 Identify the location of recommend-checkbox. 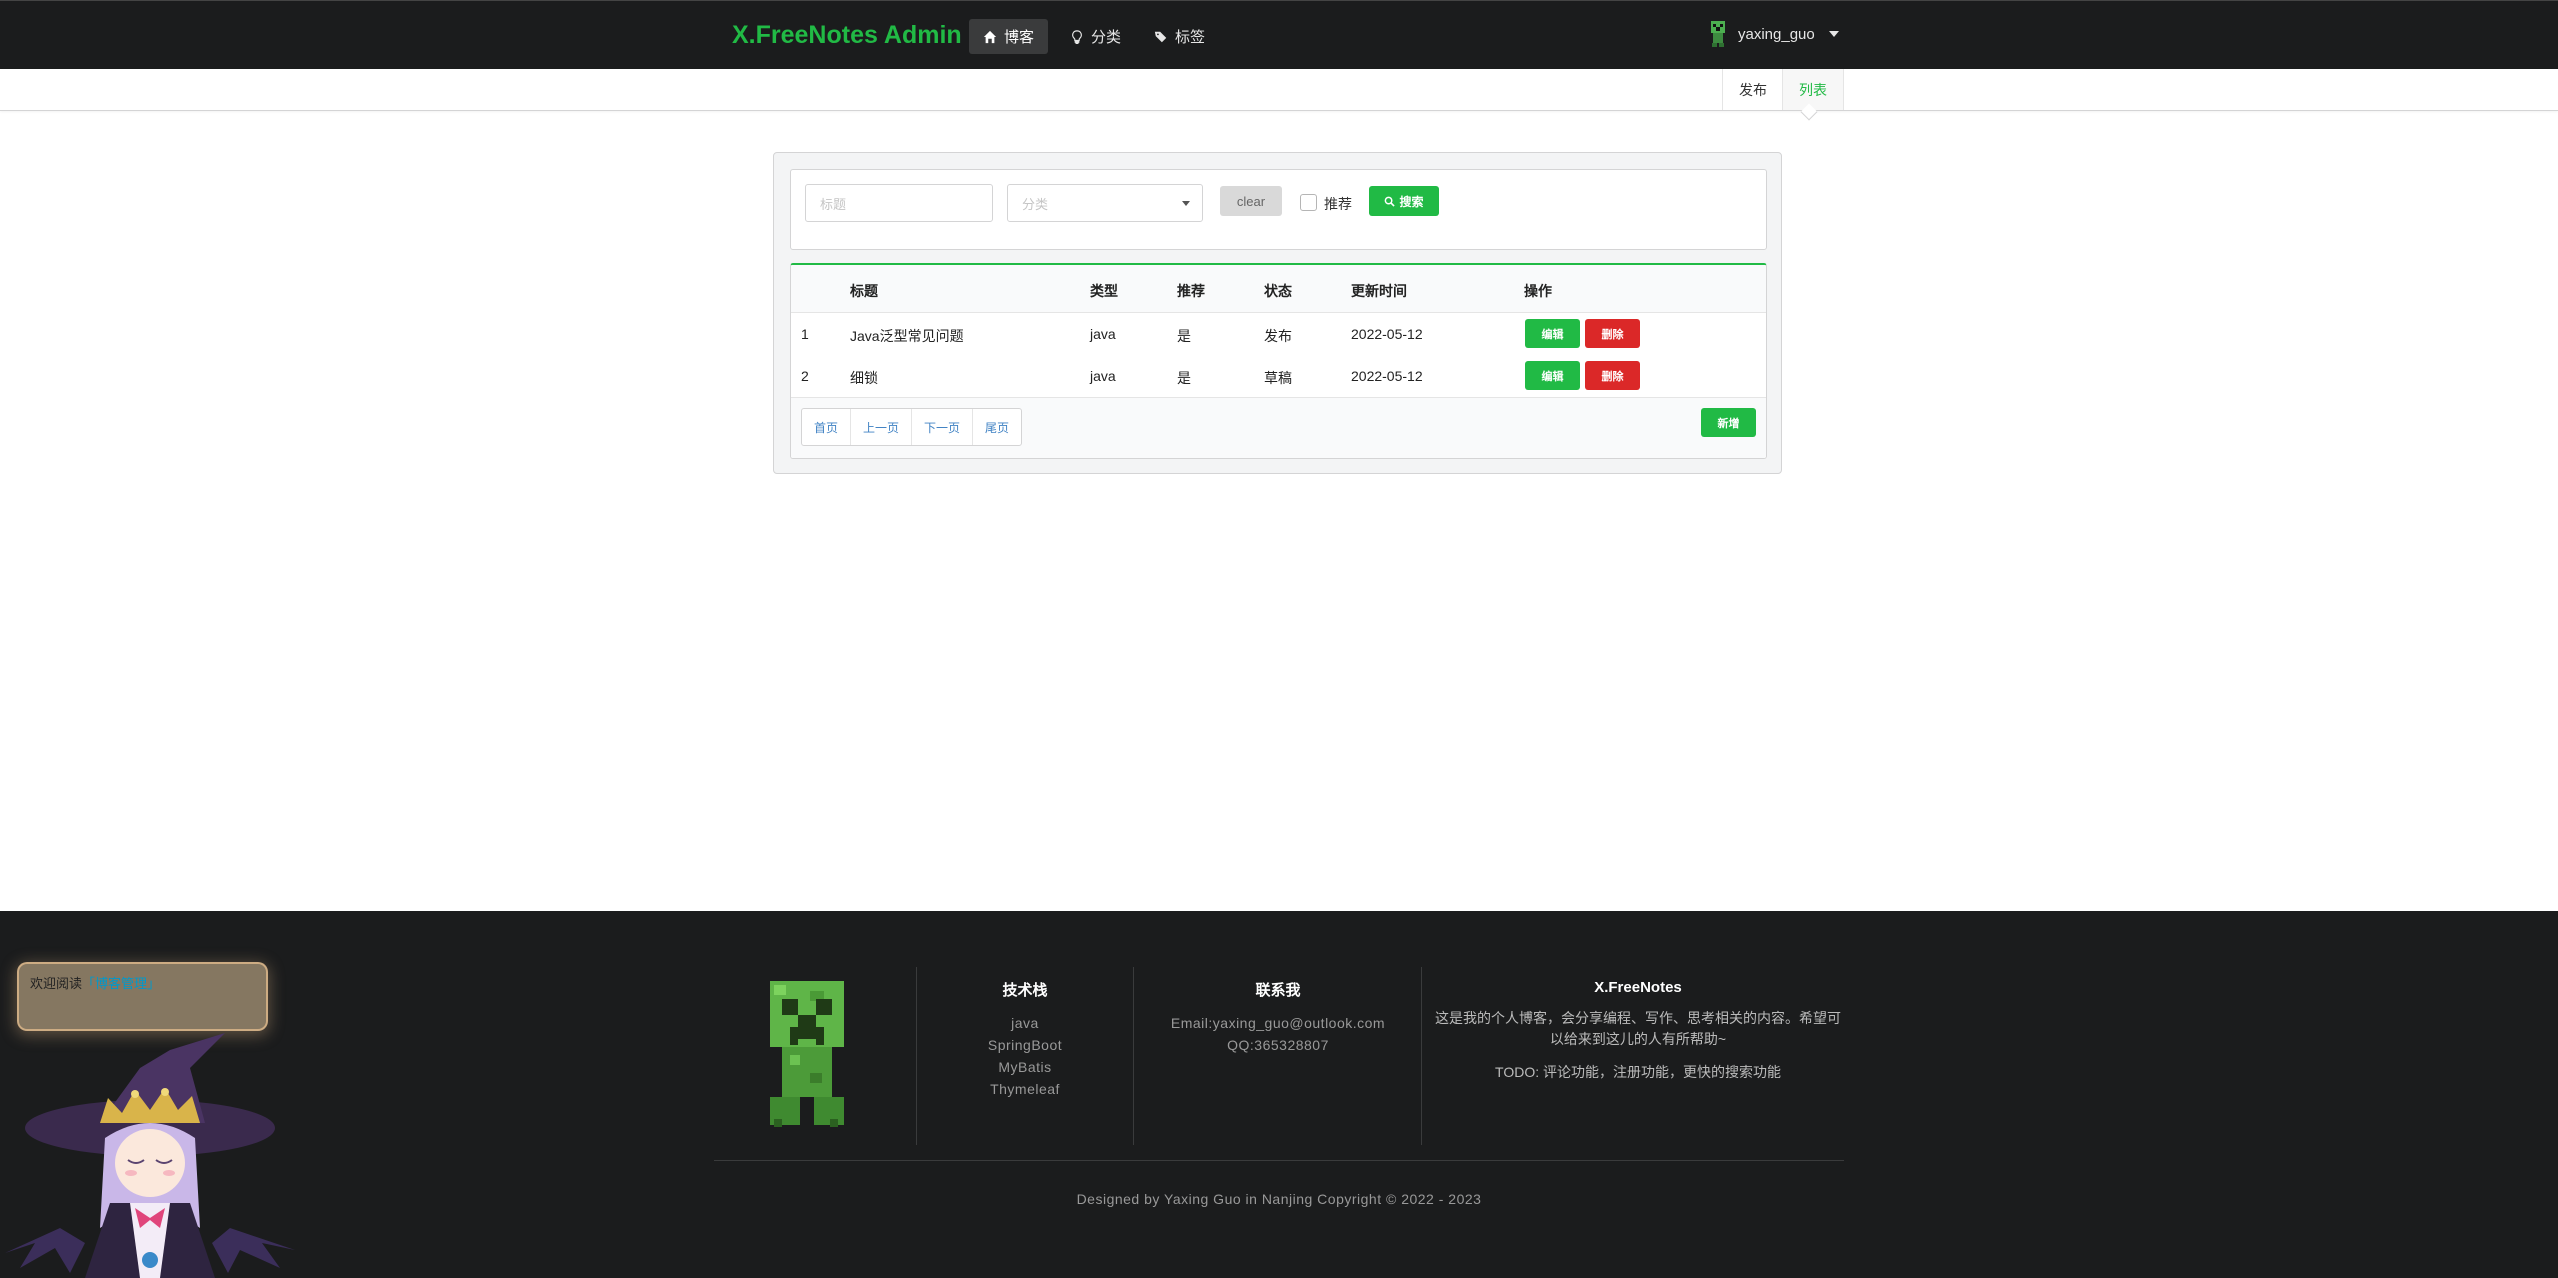
(1308, 202).